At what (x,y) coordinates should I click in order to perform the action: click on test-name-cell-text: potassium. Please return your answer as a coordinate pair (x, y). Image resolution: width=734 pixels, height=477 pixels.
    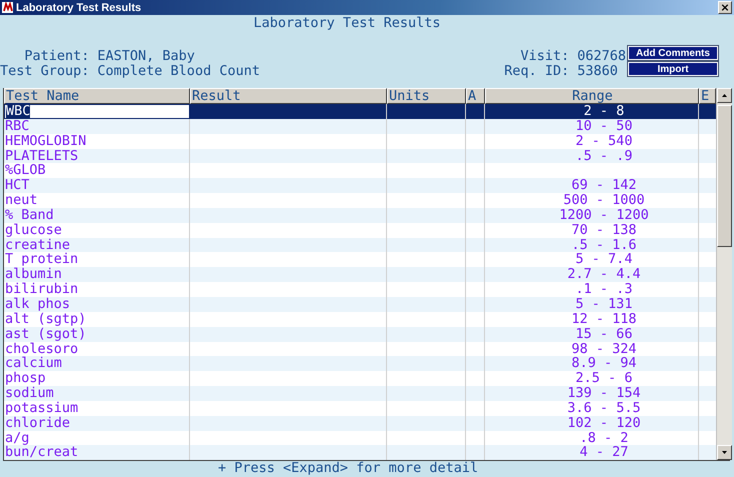
    Looking at the image, I should click on (42, 408).